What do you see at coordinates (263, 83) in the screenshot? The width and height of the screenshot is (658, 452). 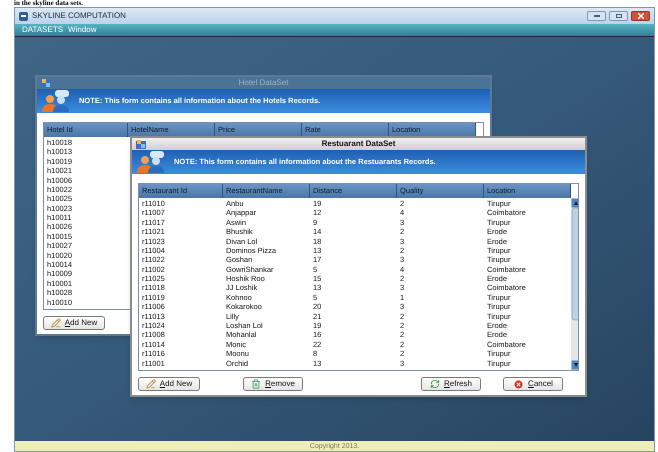 I see `window-title: Hotel DataSet` at bounding box center [263, 83].